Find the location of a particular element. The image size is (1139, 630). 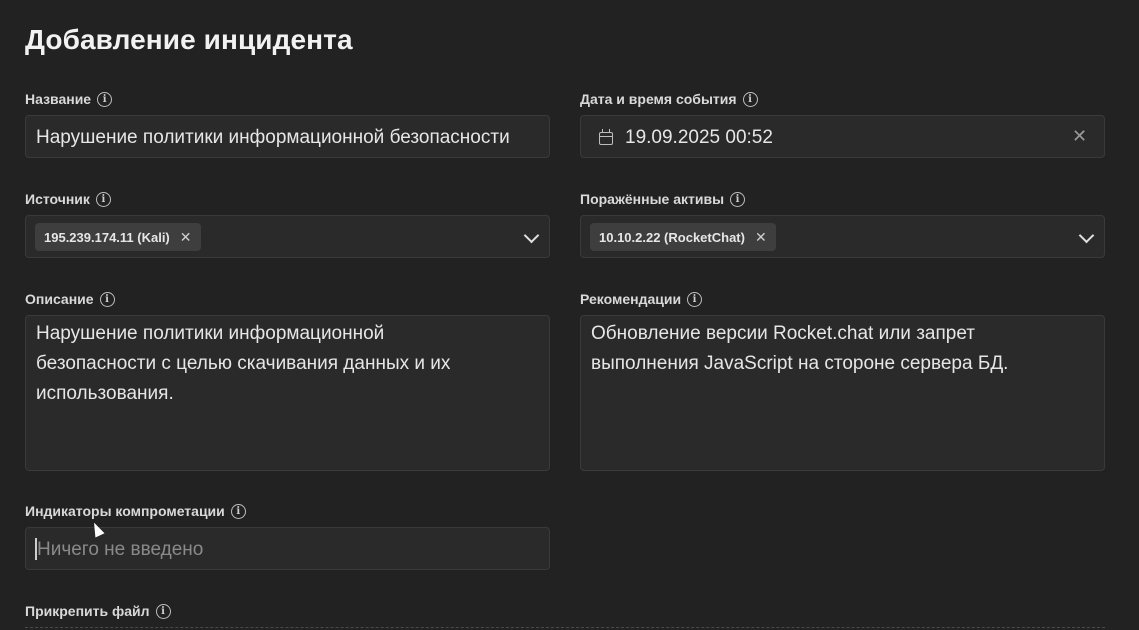

description-label: Описание i is located at coordinates (70, 299).